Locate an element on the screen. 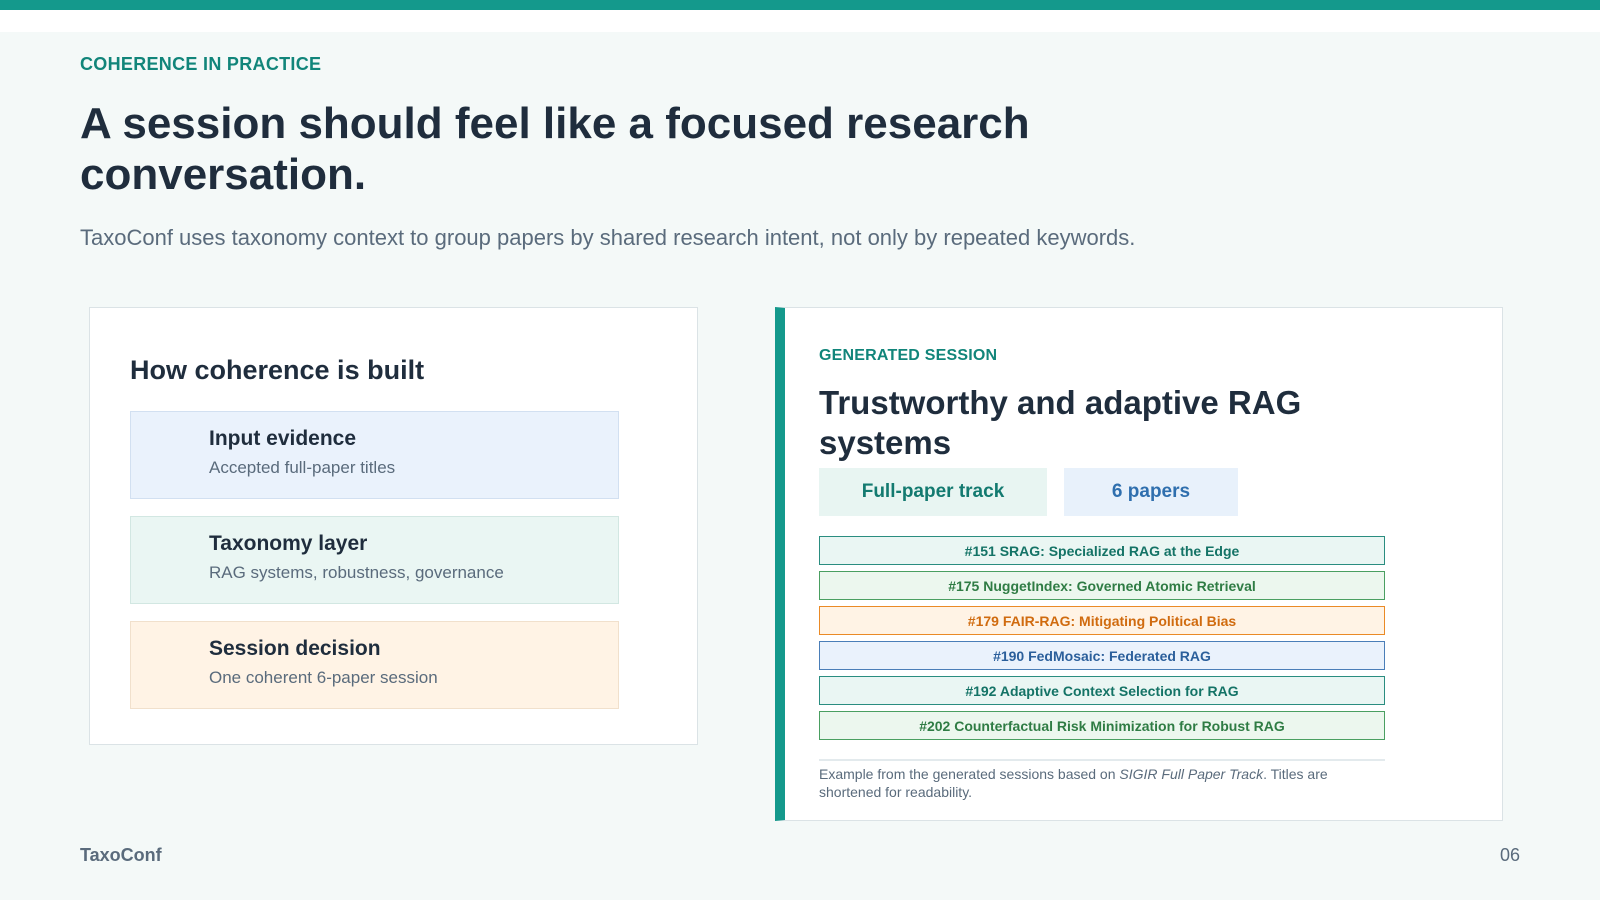 The width and height of the screenshot is (1600, 900). step-title: Session decision is located at coordinates (295, 648).